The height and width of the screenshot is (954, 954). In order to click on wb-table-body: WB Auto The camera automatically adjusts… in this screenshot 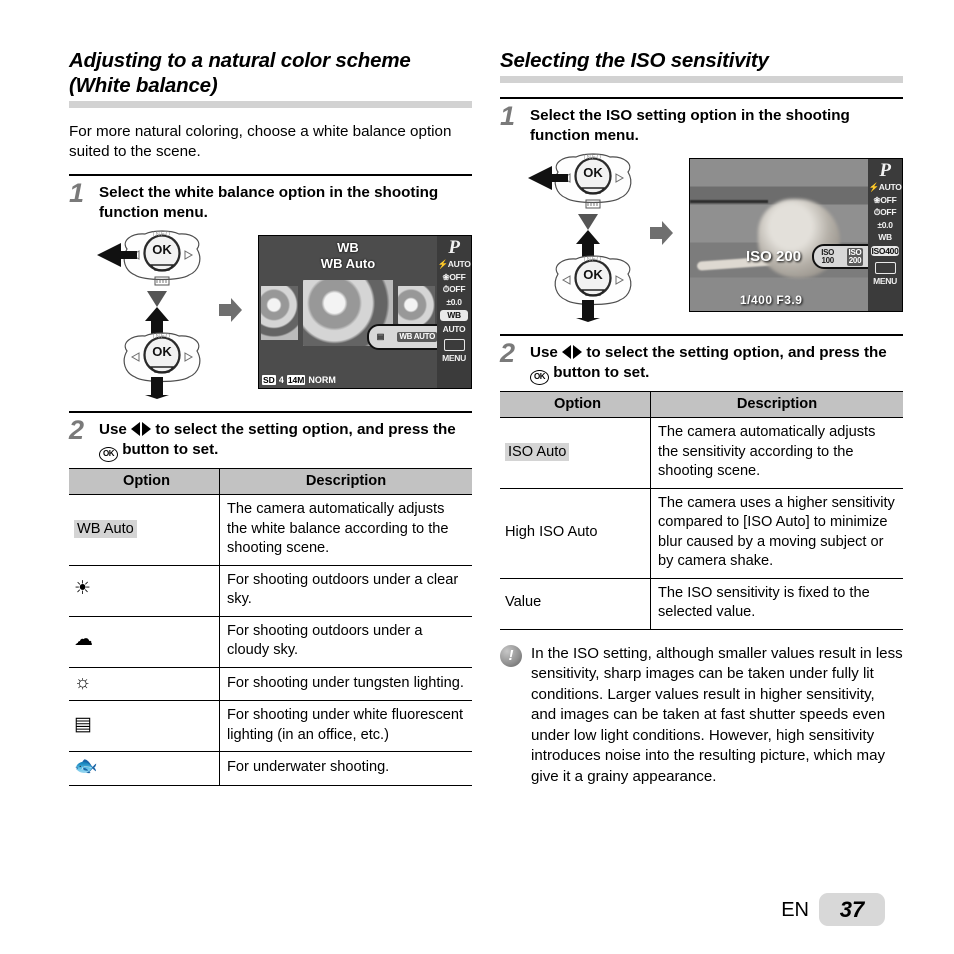, I will do `click(270, 640)`.